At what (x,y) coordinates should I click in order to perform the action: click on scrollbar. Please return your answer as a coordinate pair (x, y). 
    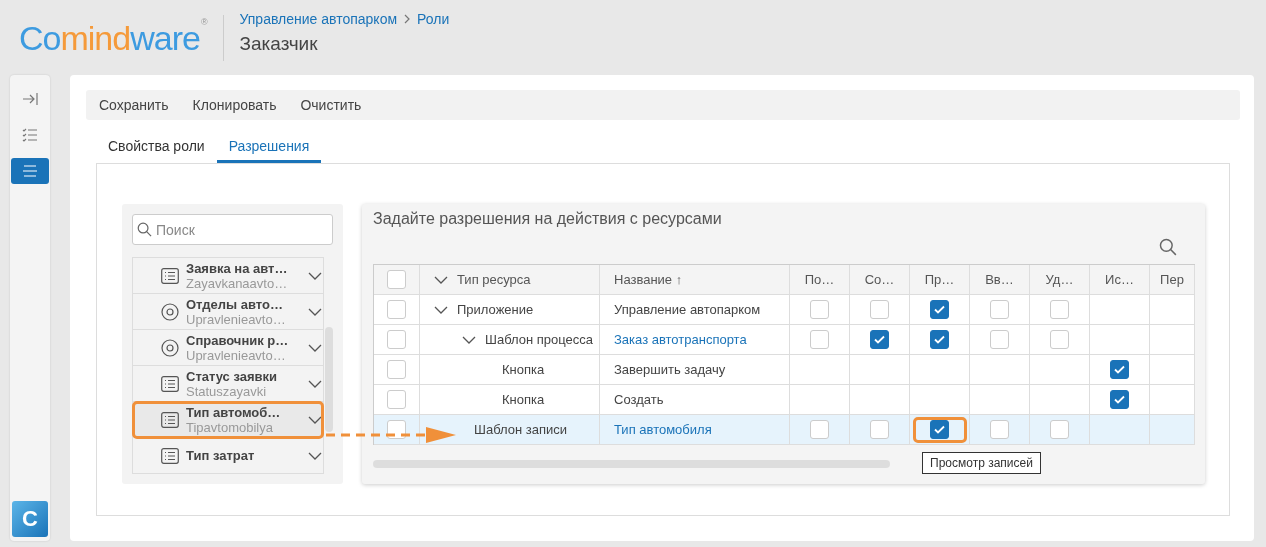
    Looking at the image, I should click on (329, 379).